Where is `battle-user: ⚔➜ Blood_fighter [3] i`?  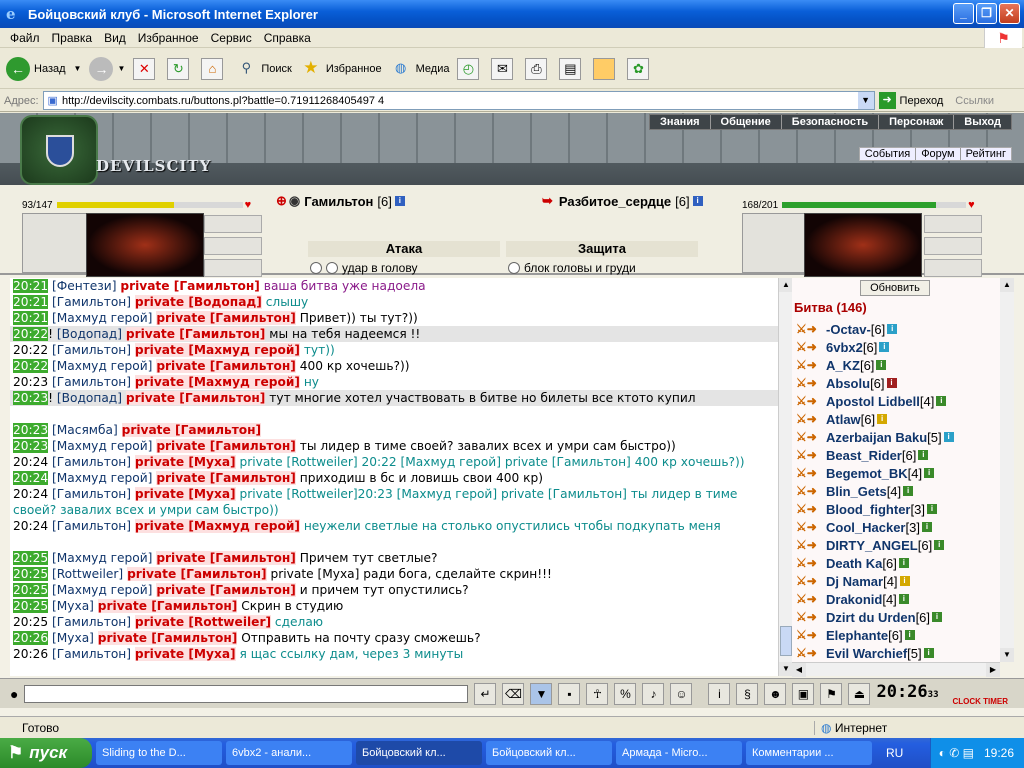 battle-user: ⚔➜ Blood_fighter [3] i is located at coordinates (866, 509).